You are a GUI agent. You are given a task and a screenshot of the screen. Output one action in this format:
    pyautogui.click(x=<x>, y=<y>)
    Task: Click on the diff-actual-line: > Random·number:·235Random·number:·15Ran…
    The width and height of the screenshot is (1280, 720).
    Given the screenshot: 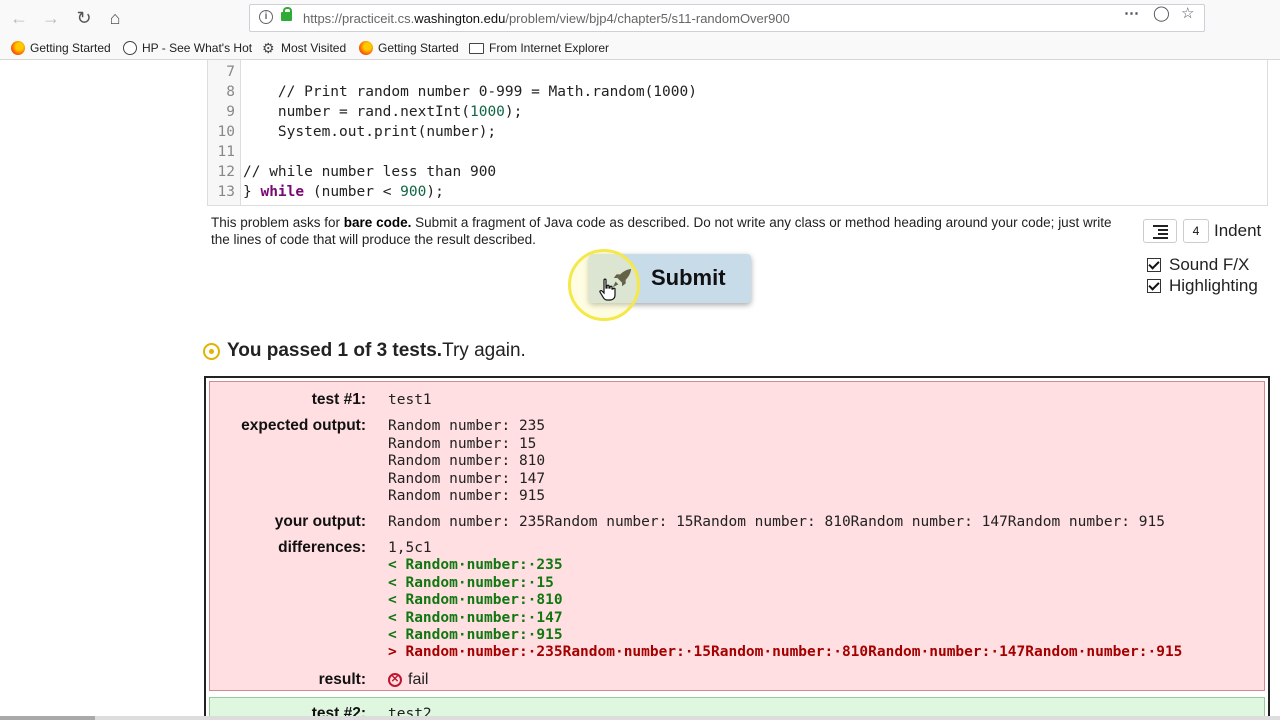 What is the action you would take?
    pyautogui.click(x=785, y=652)
    